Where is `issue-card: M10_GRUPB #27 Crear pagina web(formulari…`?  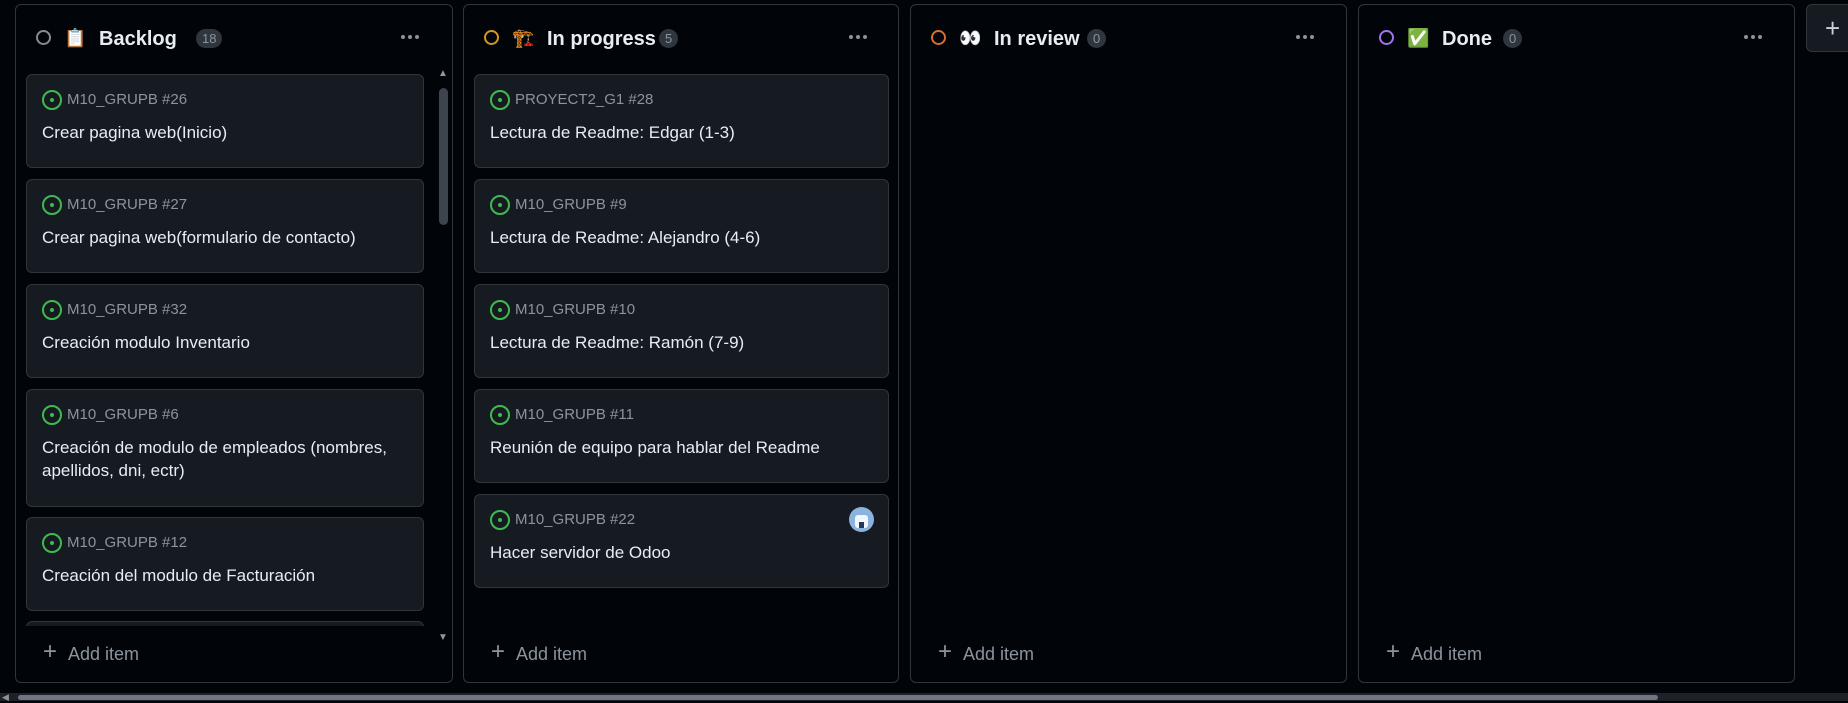
issue-card: M10_GRUPB #27 Crear pagina web(formulari… is located at coordinates (225, 226).